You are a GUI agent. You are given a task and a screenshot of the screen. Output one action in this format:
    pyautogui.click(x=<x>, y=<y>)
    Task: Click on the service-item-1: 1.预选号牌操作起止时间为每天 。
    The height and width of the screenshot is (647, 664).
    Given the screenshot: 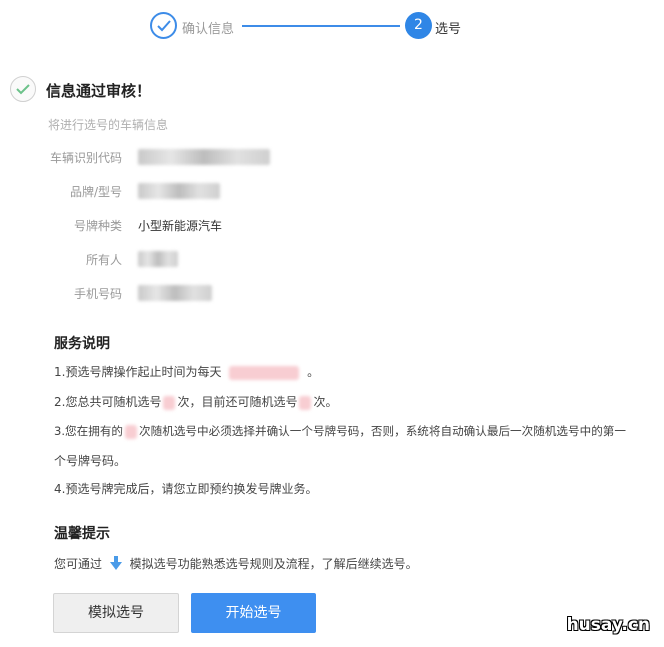 What is the action you would take?
    pyautogui.click(x=186, y=371)
    